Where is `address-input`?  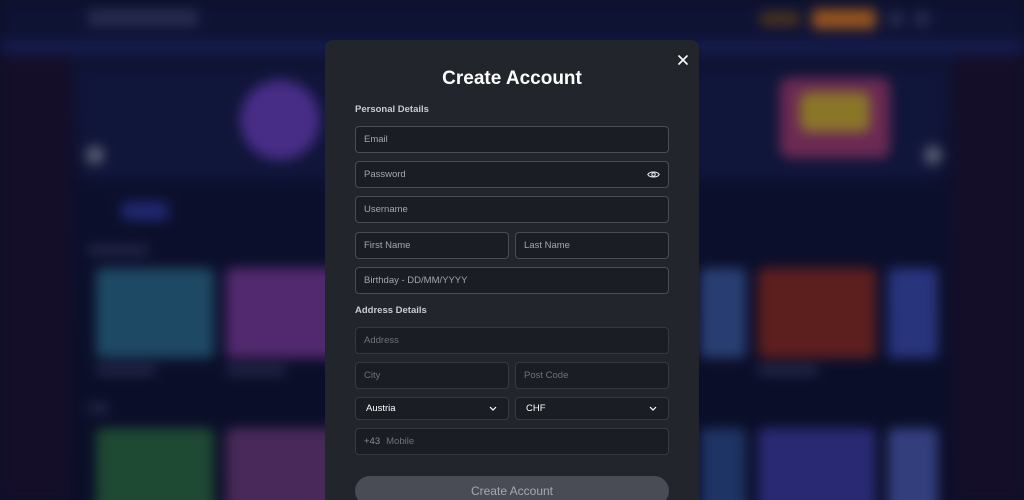 address-input is located at coordinates (512, 340).